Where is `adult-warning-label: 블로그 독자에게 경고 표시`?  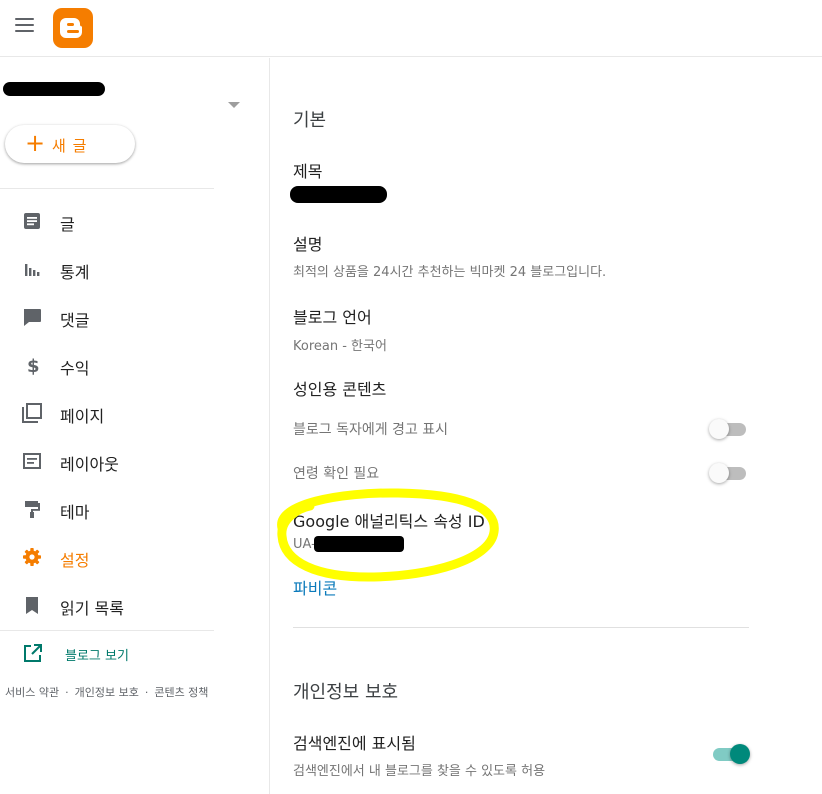
adult-warning-label: 블로그 독자에게 경고 표시 is located at coordinates (371, 430).